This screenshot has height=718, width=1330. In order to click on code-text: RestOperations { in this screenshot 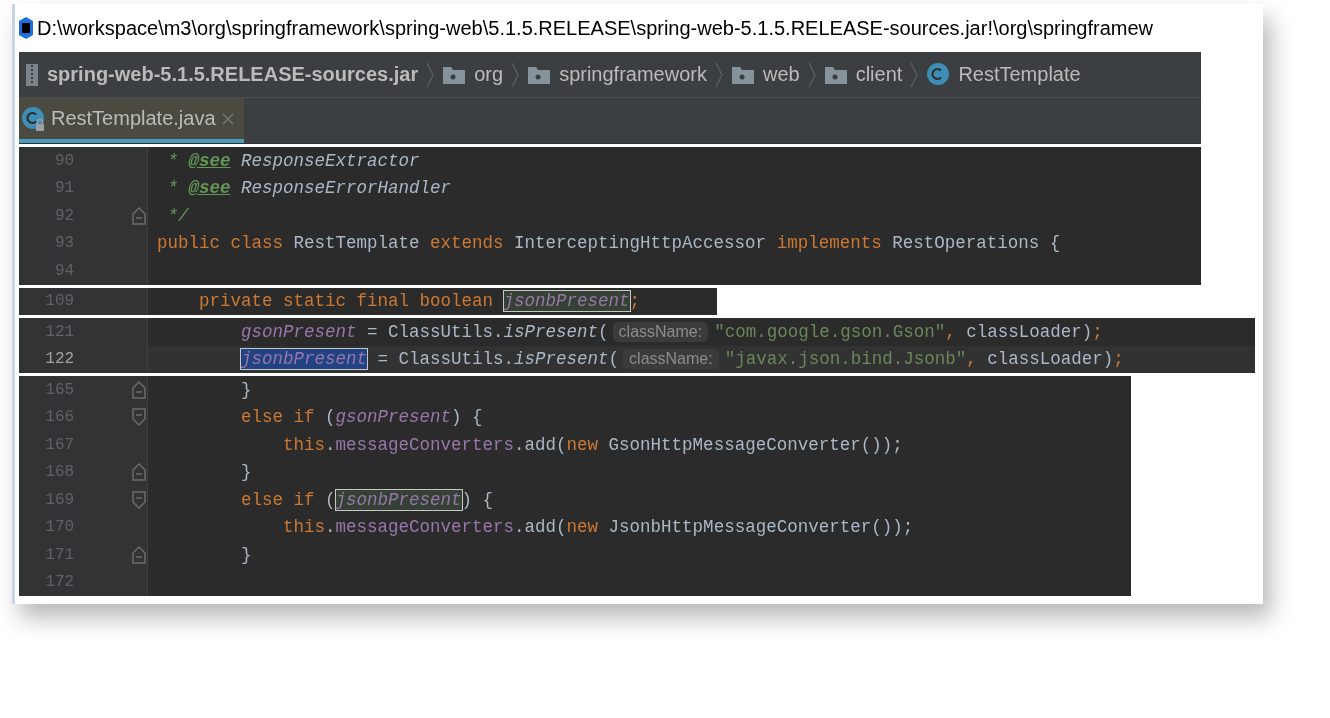, I will do `click(976, 243)`.